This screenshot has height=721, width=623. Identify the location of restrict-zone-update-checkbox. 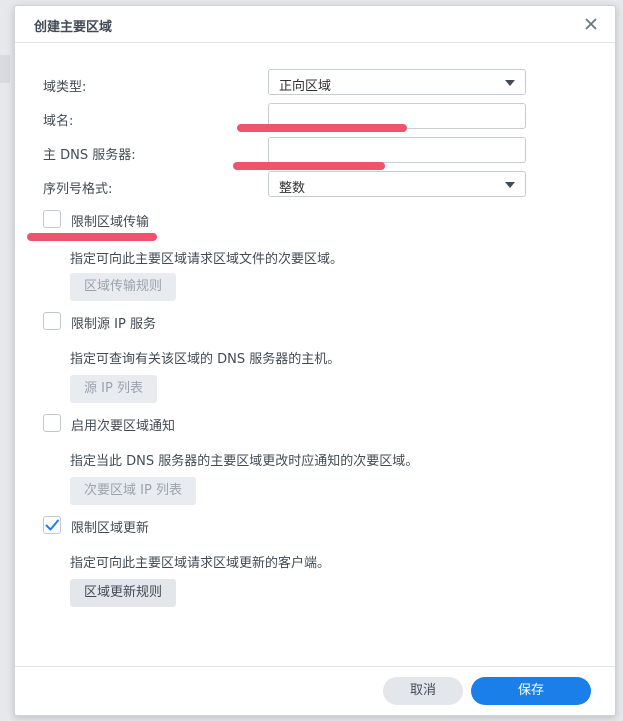
(52, 525).